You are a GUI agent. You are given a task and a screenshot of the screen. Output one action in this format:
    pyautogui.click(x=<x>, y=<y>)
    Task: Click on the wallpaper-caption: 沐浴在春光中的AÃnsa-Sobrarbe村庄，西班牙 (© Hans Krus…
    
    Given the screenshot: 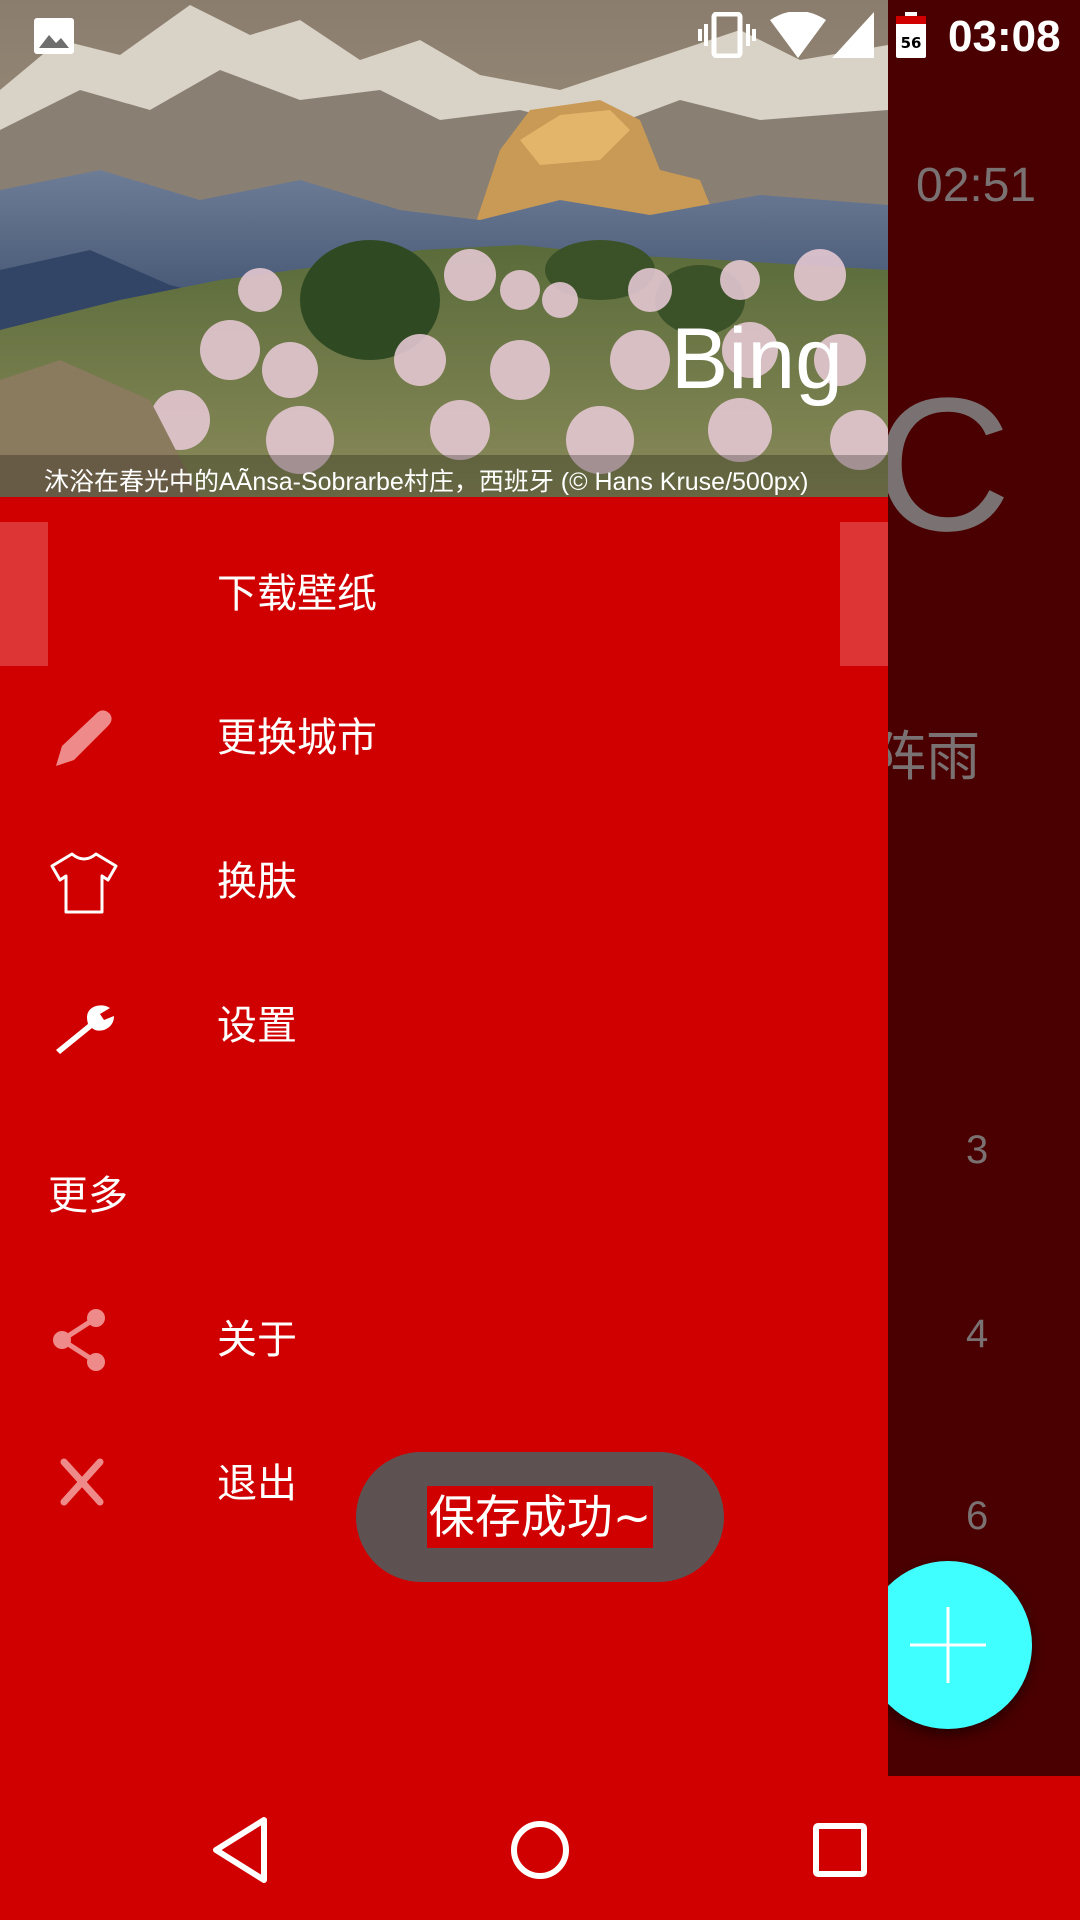 What is the action you would take?
    pyautogui.click(x=426, y=482)
    